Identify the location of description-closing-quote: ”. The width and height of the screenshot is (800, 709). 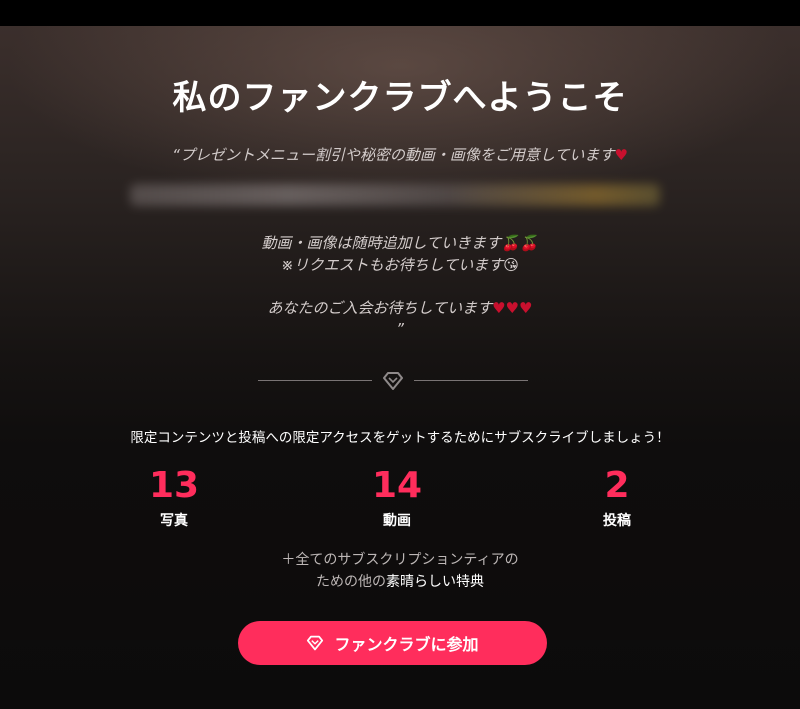
(400, 329).